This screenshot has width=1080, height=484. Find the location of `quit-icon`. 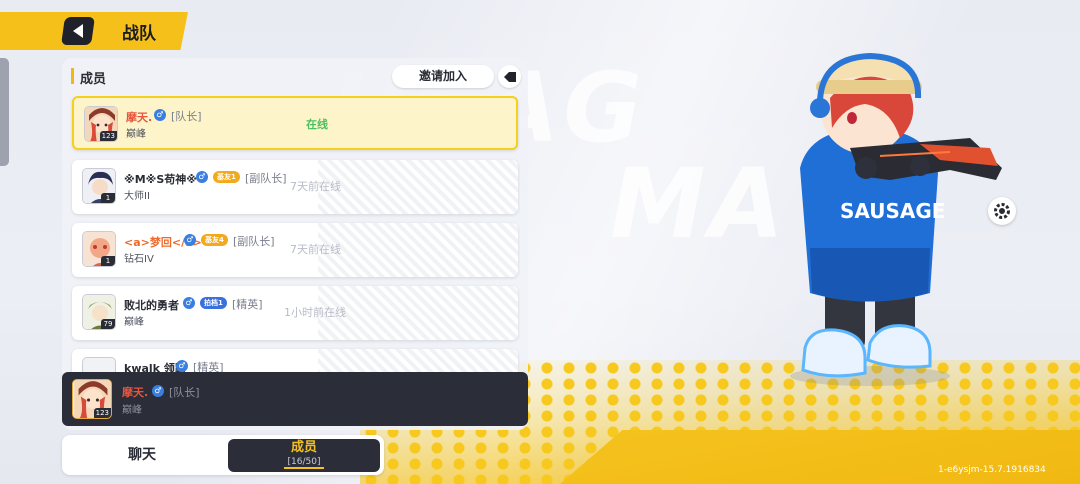

quit-icon is located at coordinates (509, 76).